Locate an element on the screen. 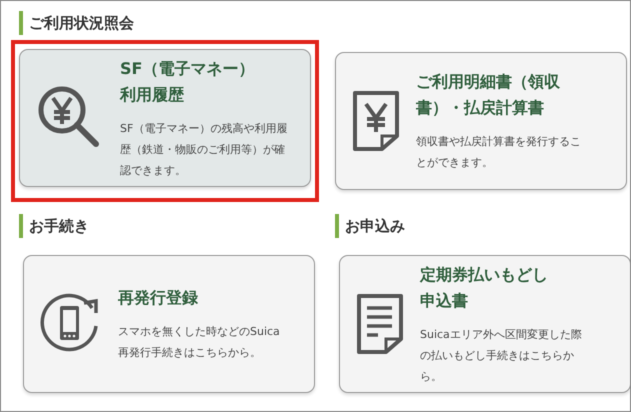 The height and width of the screenshot is (412, 631). section-heading: ご利用状況照会 is located at coordinates (324, 23).